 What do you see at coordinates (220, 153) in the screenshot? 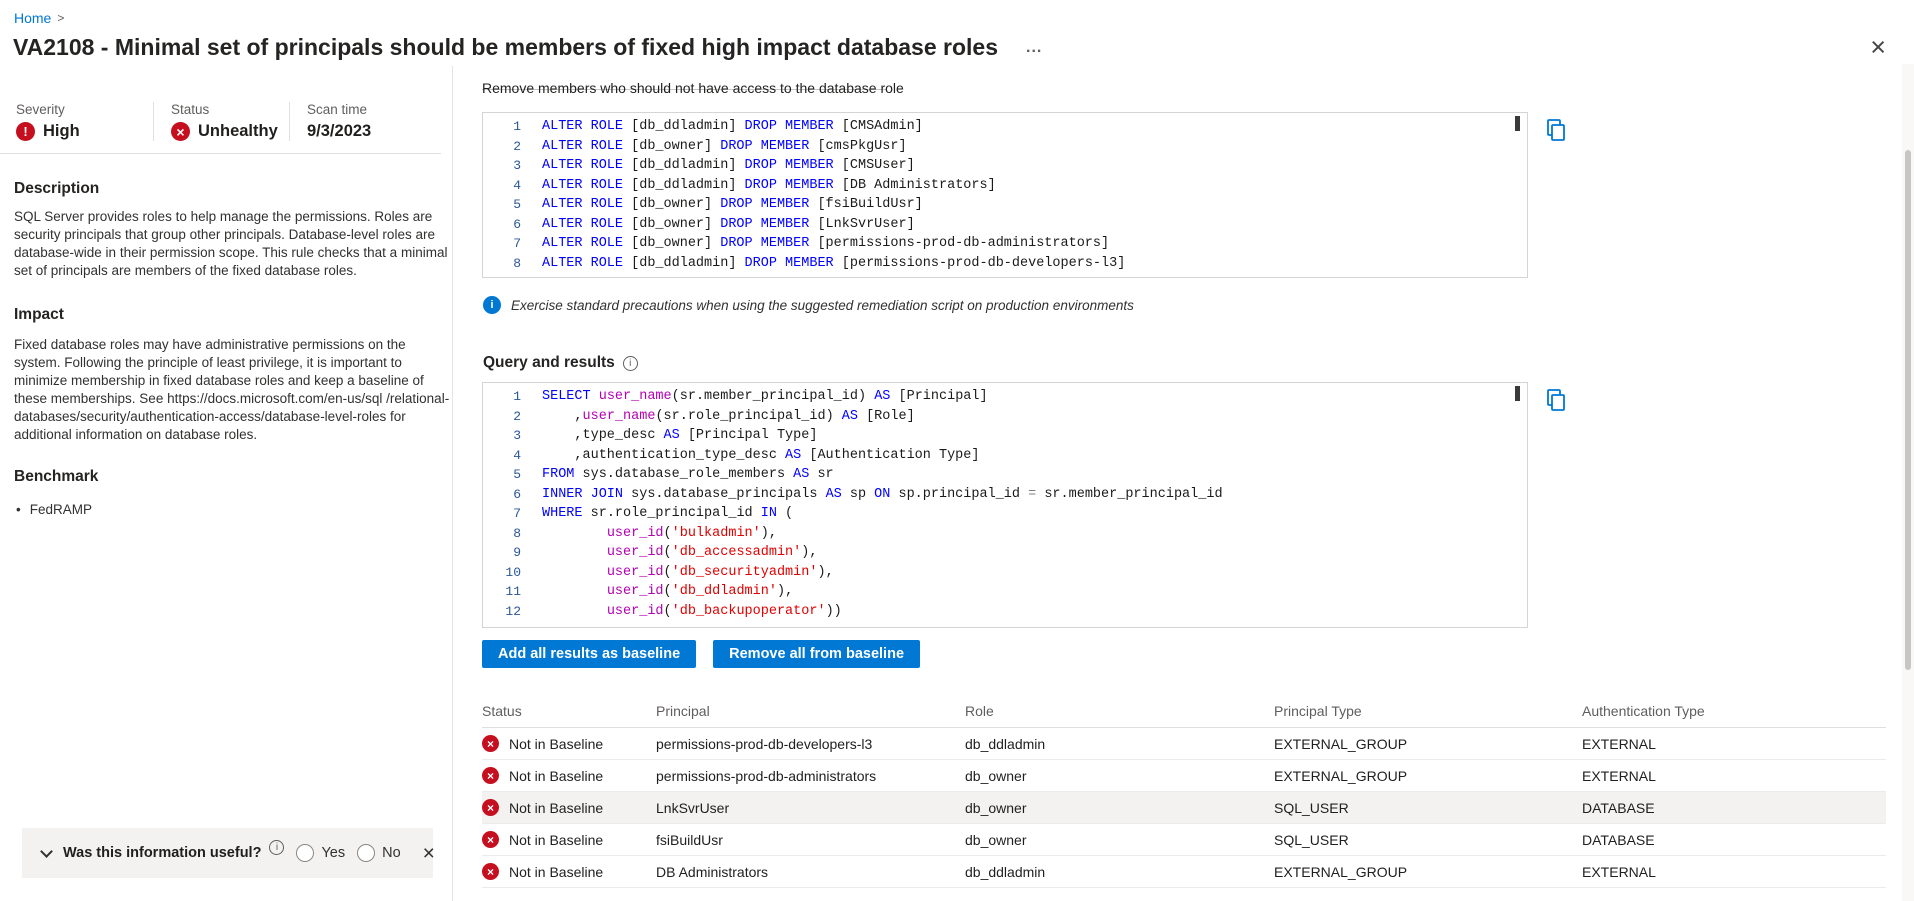
I see `meta-divider` at bounding box center [220, 153].